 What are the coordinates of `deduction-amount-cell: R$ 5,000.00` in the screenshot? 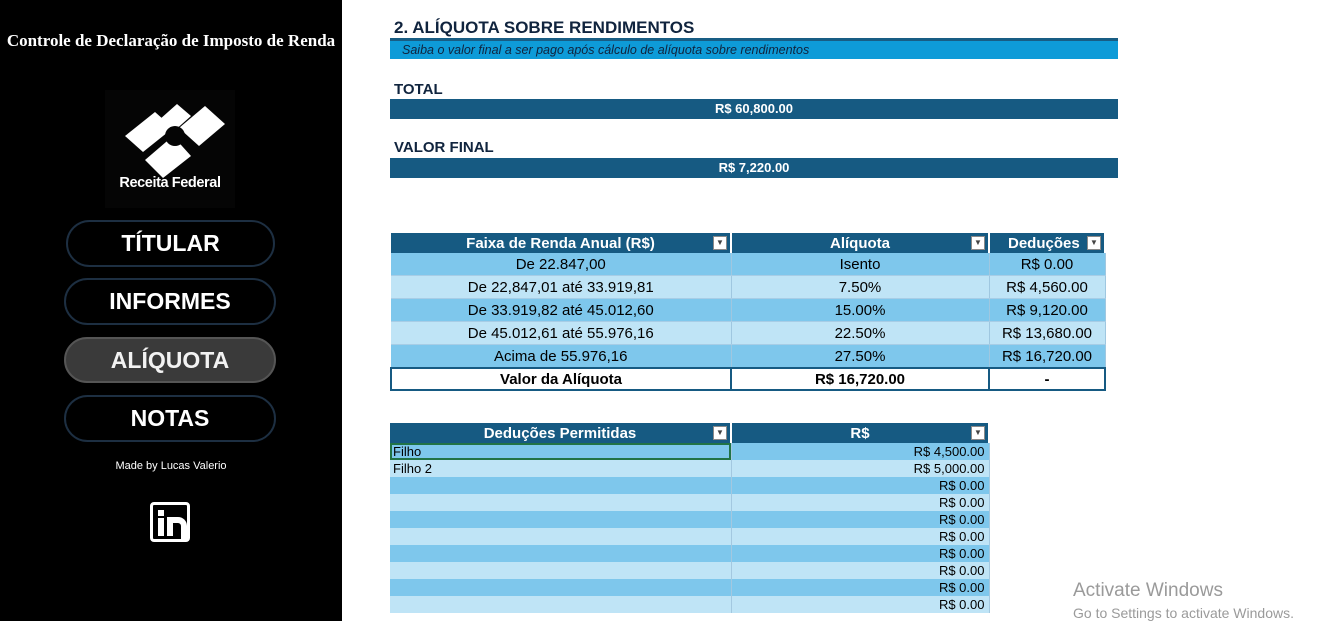 It's located at (860, 468).